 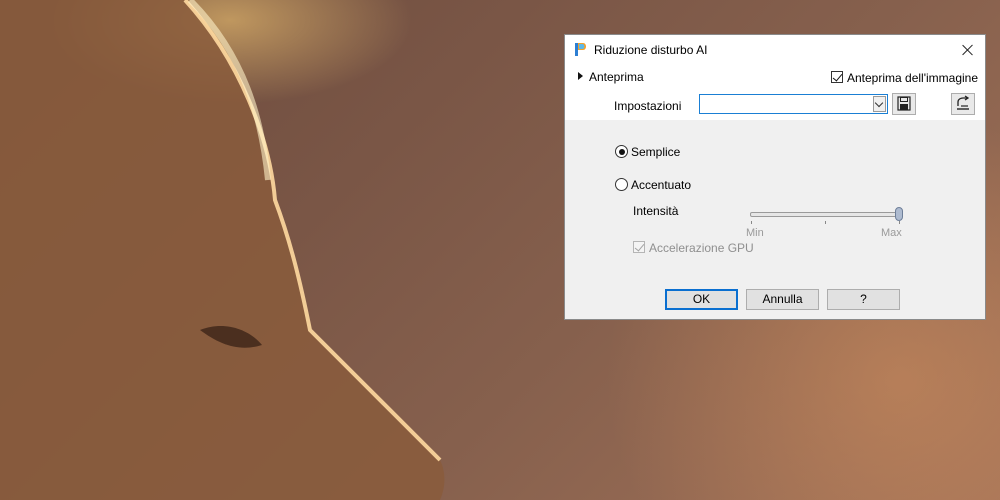 I want to click on radio-selected-dot, so click(x=621, y=151).